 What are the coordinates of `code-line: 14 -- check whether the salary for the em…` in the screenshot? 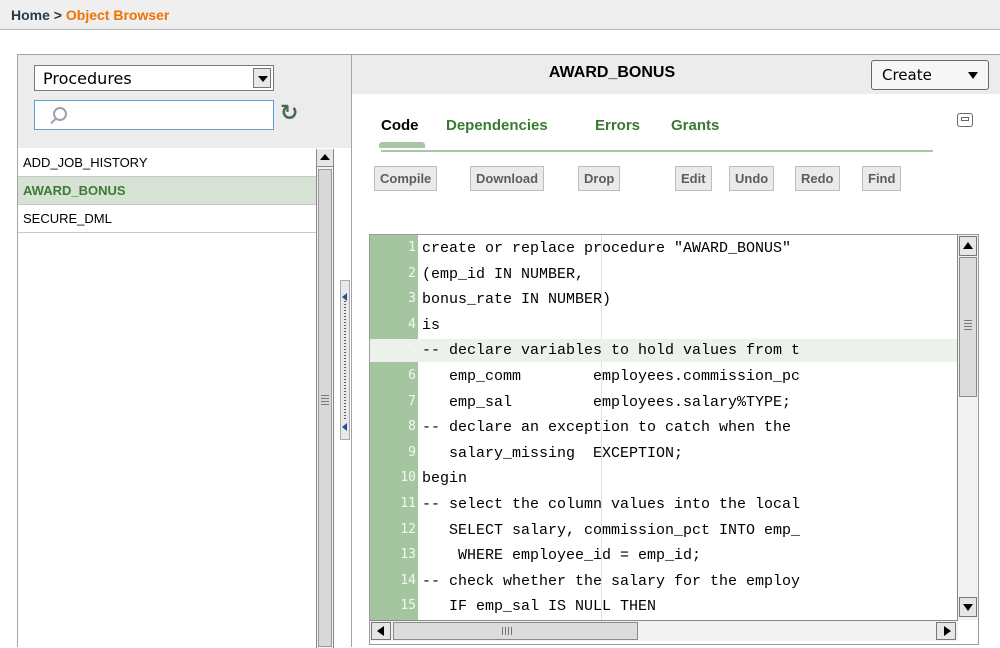 It's located at (664, 581).